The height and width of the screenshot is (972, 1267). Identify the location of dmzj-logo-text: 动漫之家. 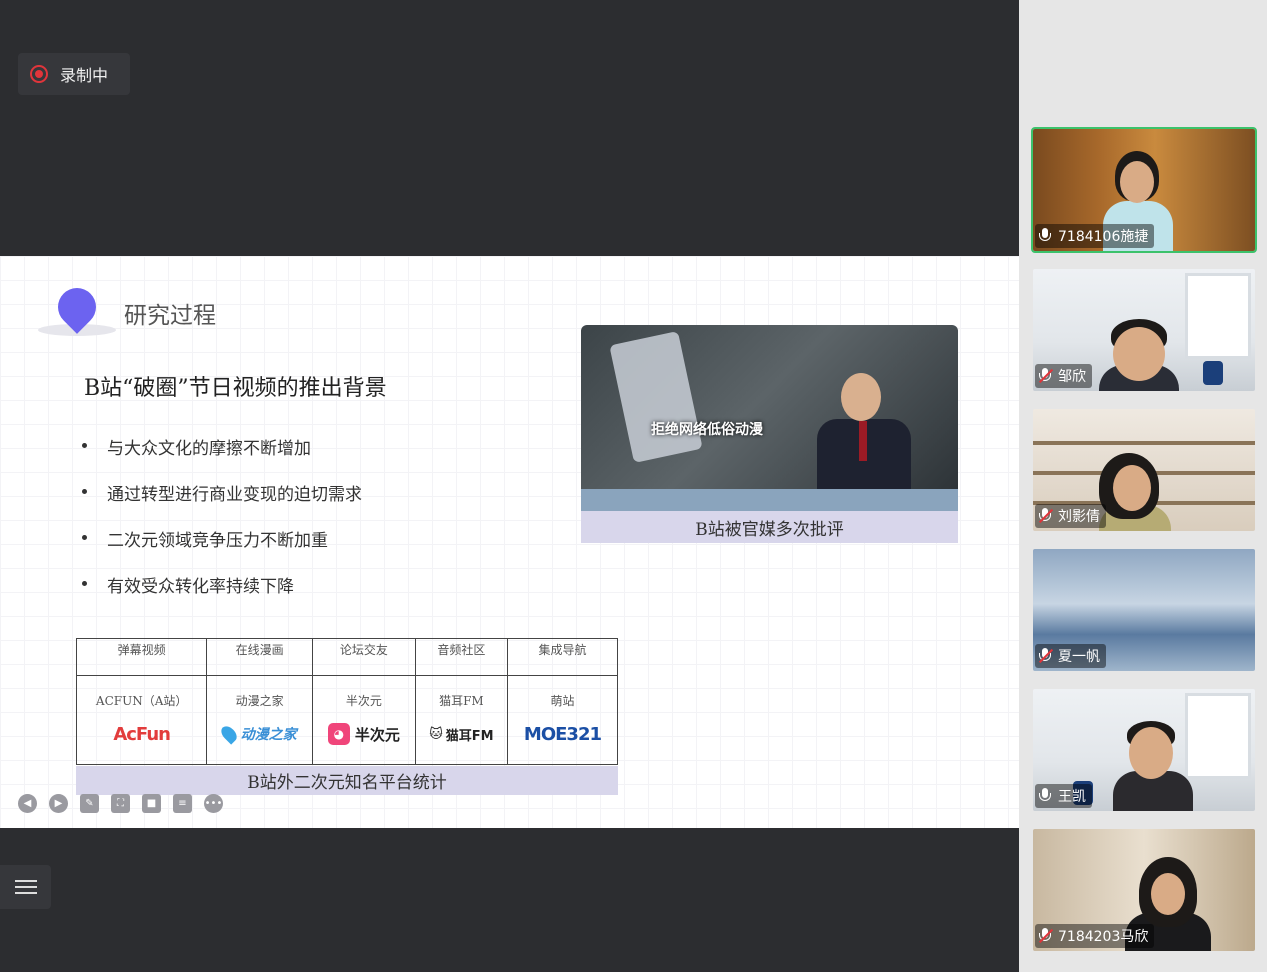
(268, 735).